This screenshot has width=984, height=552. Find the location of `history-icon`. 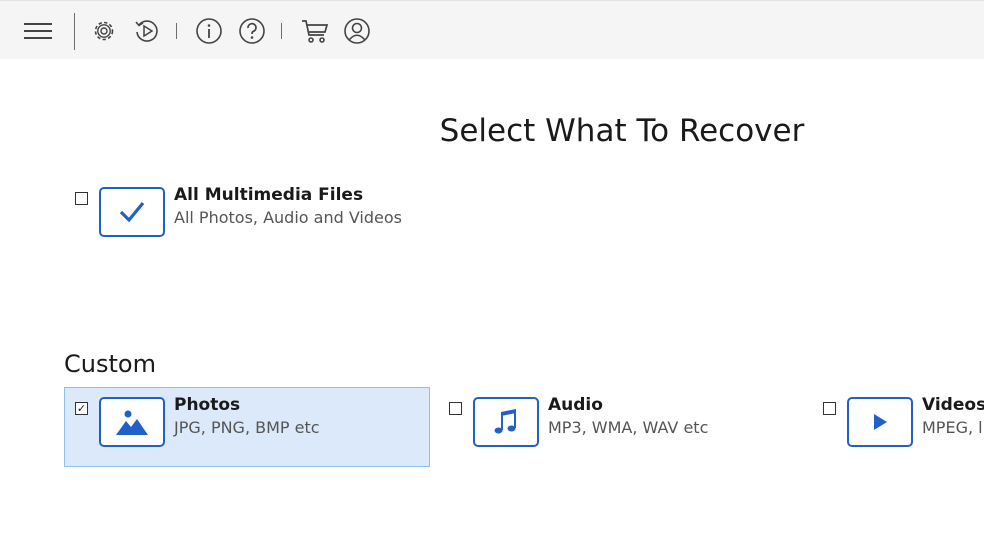

history-icon is located at coordinates (147, 31).